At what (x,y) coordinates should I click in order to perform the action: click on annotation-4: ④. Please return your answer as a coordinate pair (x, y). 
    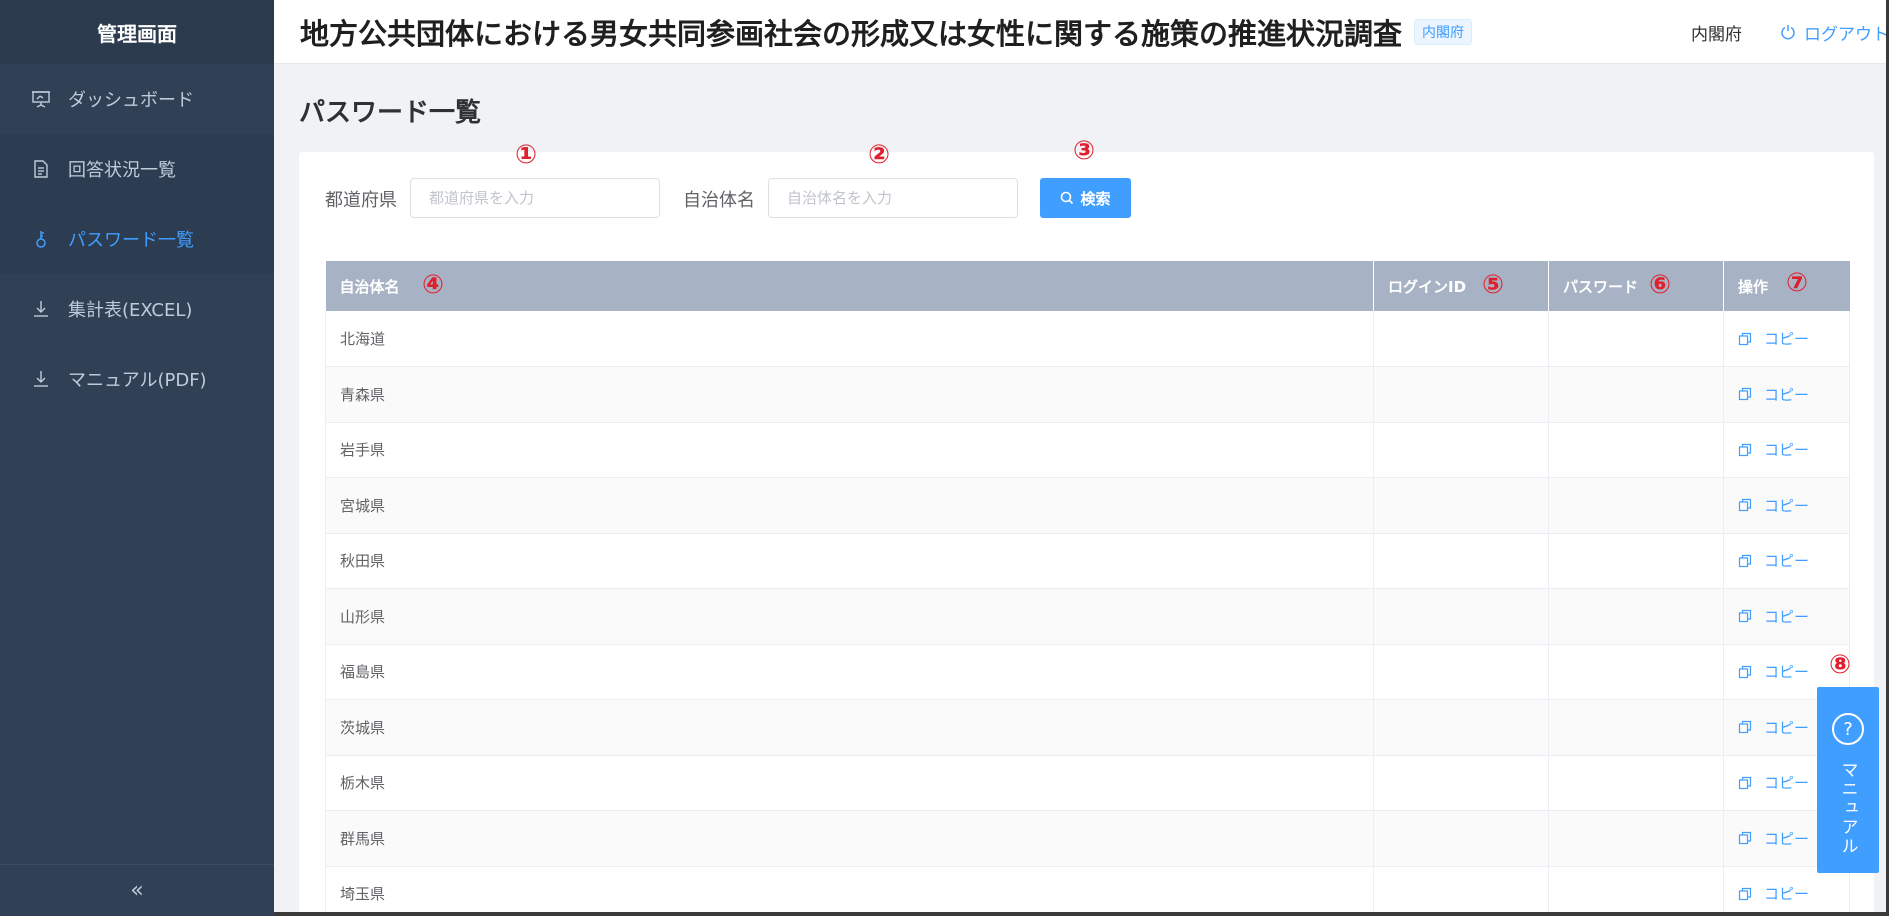
    Looking at the image, I should click on (433, 285).